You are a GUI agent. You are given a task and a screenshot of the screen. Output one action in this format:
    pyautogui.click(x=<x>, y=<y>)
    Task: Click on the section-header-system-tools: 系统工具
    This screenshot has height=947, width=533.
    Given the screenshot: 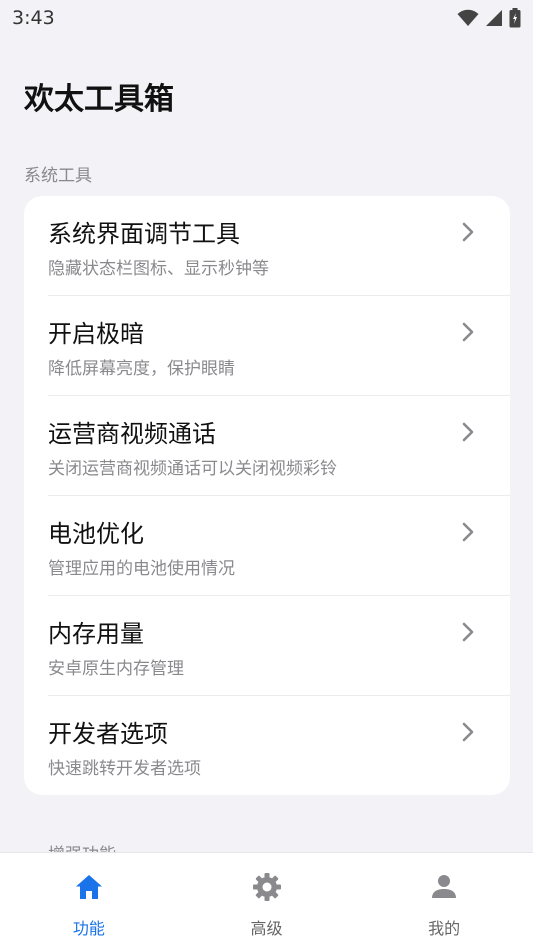 What is the action you would take?
    pyautogui.click(x=58, y=176)
    